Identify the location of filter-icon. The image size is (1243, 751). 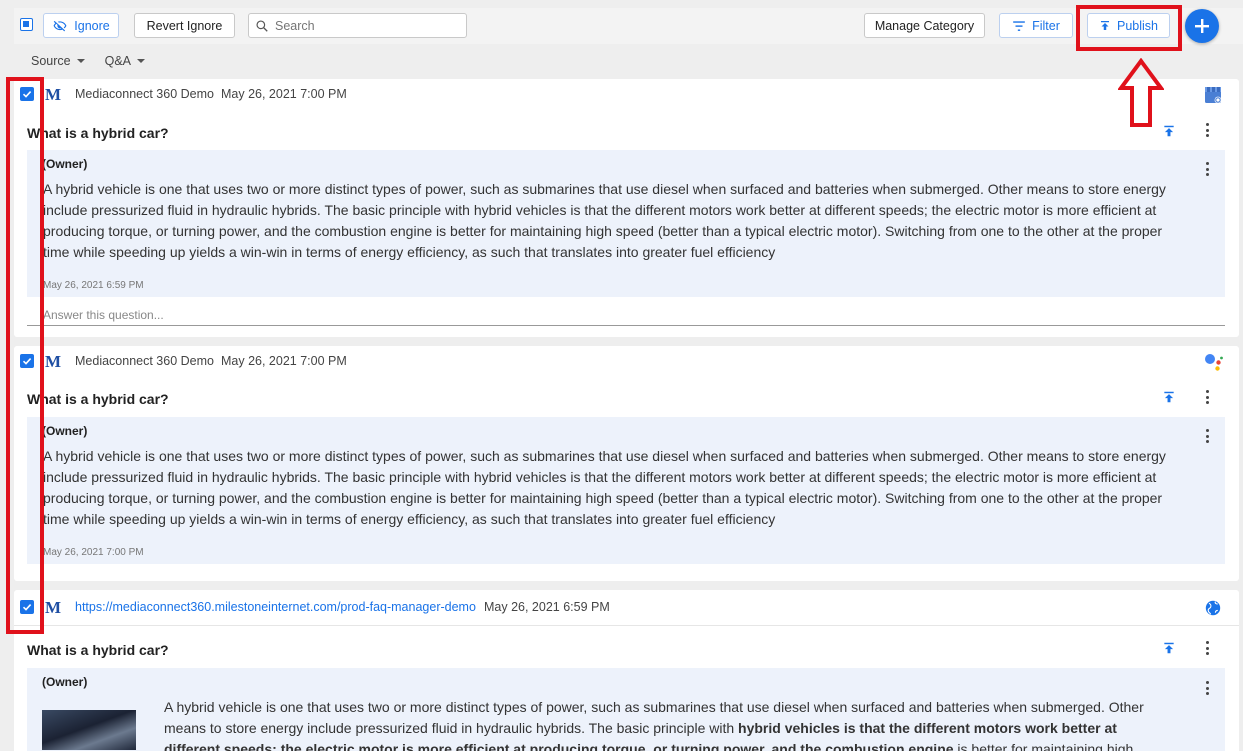
(1019, 25).